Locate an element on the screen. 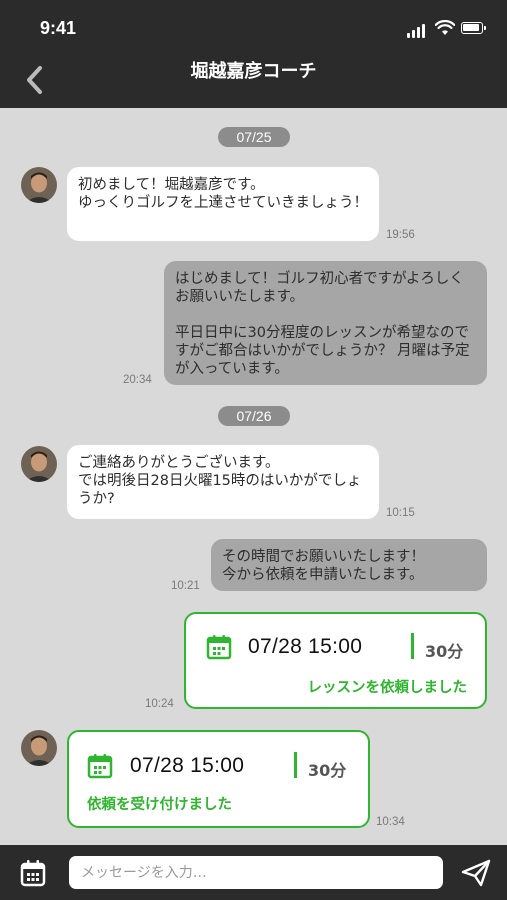 The width and height of the screenshot is (507, 900). message-time: 10:15 is located at coordinates (400, 513).